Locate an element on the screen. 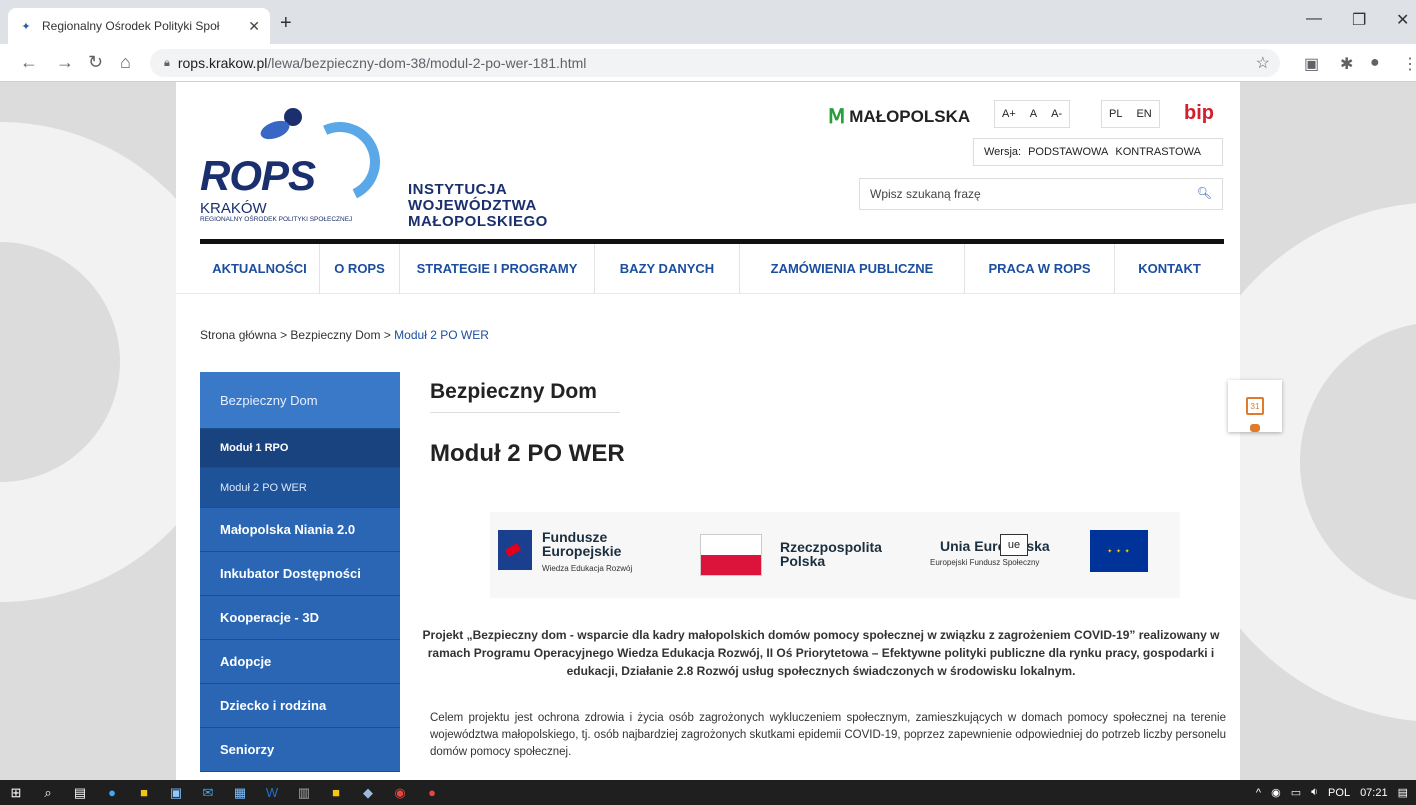 The image size is (1416, 805). search-input: Wpisz szukaną frazę 🔍︎ is located at coordinates (1041, 194).